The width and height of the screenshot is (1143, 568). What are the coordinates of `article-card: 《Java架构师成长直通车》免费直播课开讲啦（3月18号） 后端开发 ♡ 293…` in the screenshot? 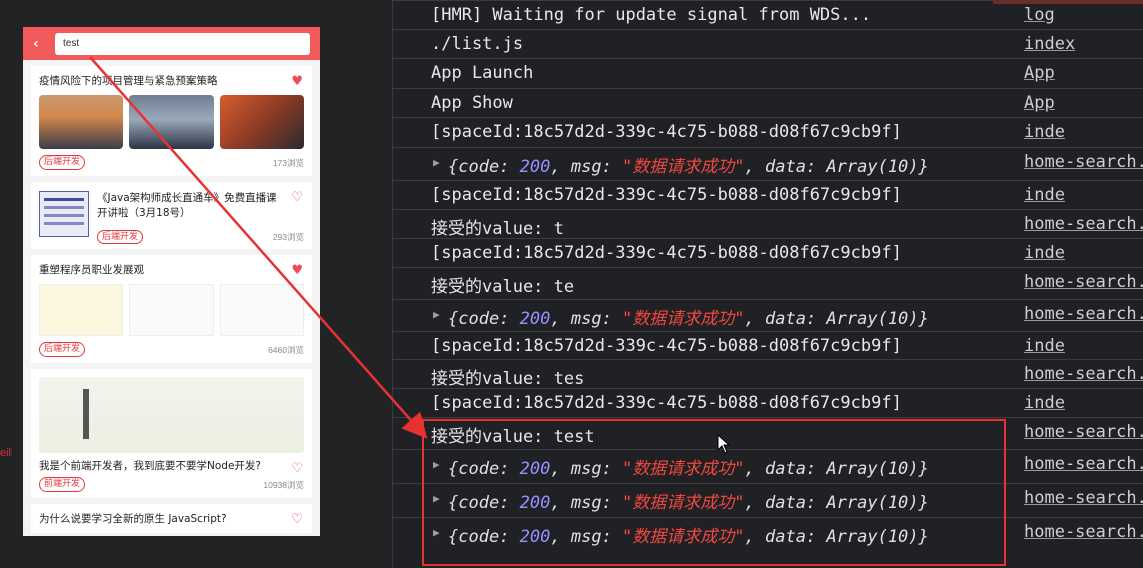 It's located at (171, 215).